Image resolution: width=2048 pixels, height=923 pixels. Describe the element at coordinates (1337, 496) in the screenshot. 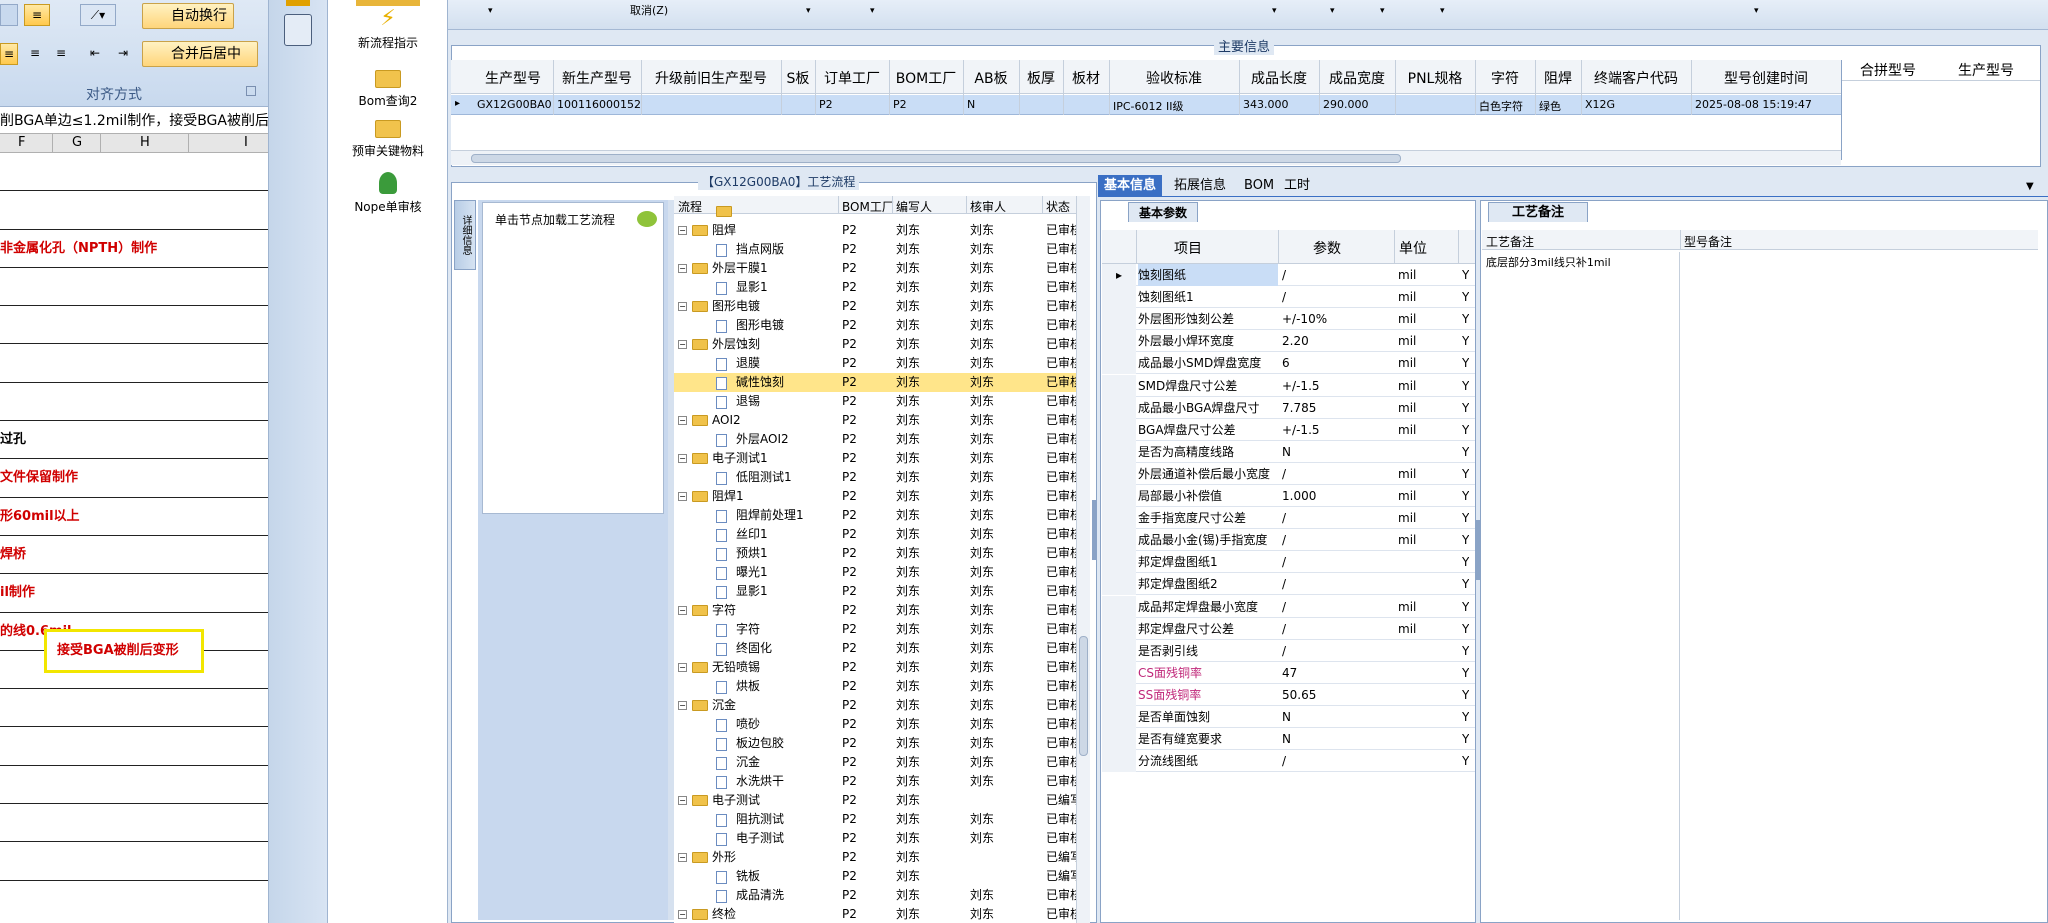

I see `param-value: 1.000` at that location.